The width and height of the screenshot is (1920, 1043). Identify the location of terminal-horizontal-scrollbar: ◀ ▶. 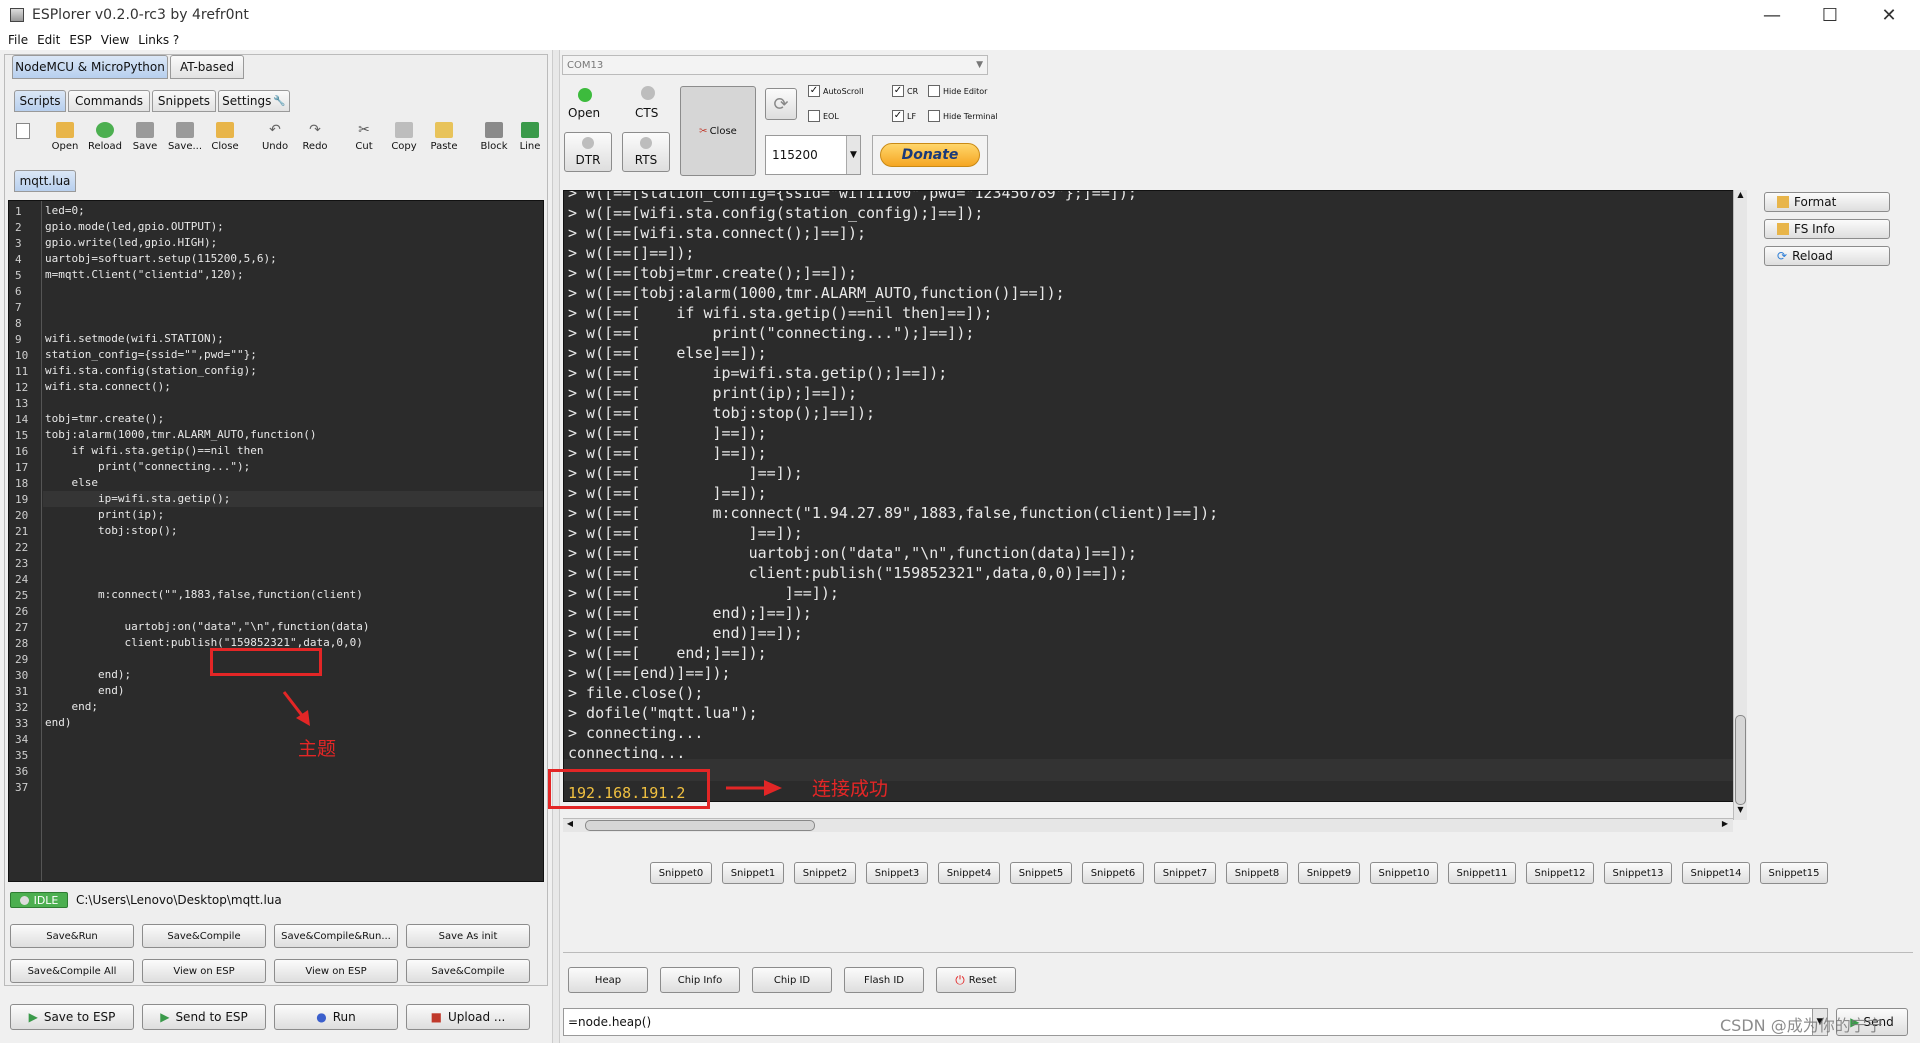
(1148, 825).